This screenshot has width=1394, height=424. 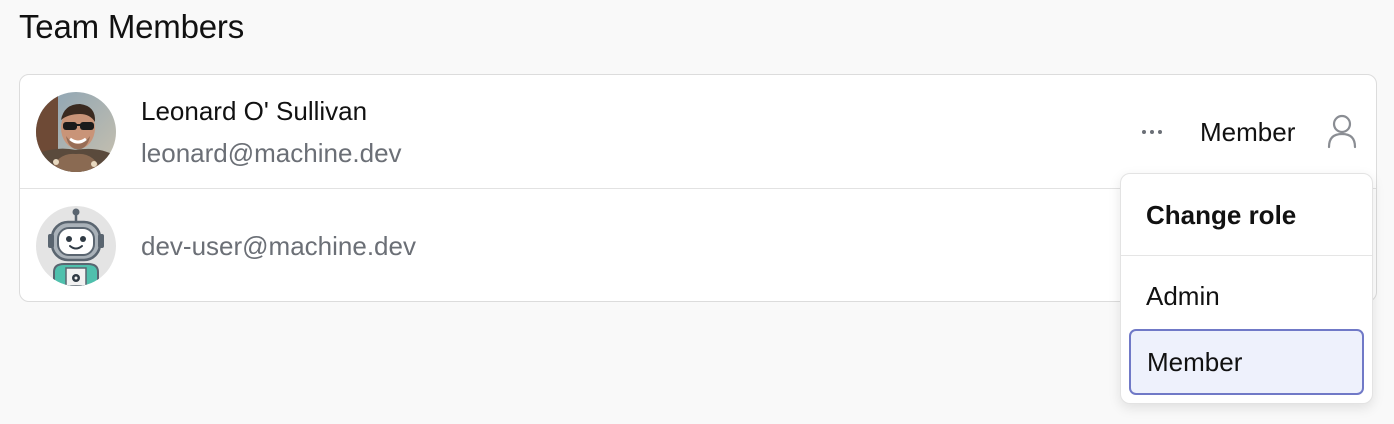 What do you see at coordinates (278, 246) in the screenshot?
I see `member-email: dev-user@machine.dev` at bounding box center [278, 246].